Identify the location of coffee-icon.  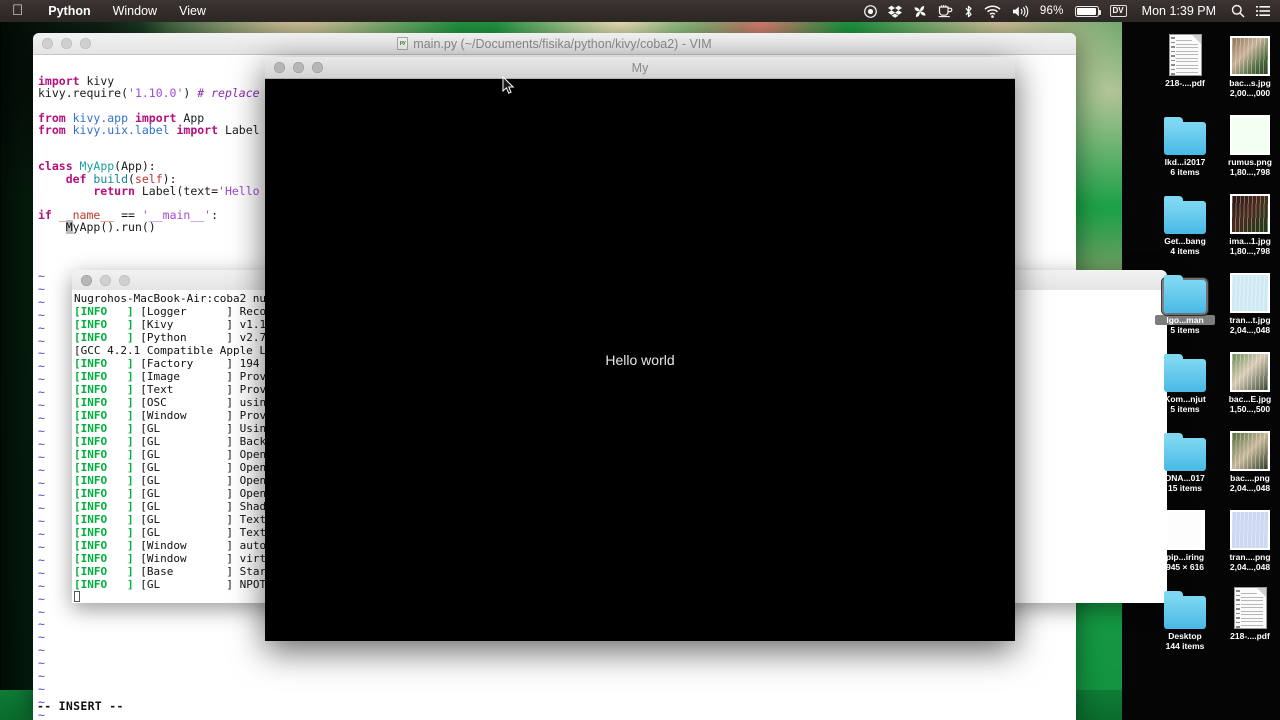
(945, 11).